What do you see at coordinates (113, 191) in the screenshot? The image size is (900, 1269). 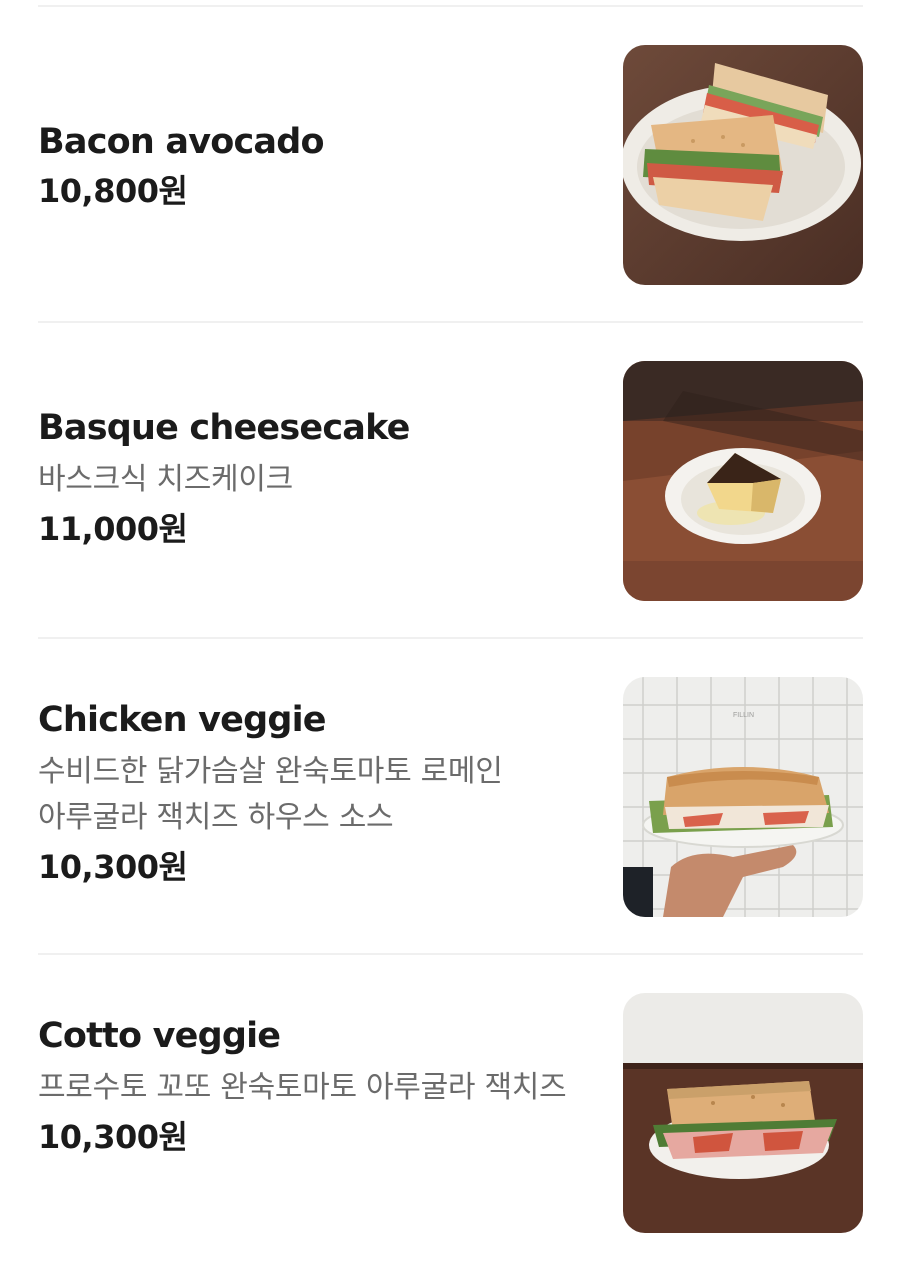 I see `menu-item-price: 10,800원` at bounding box center [113, 191].